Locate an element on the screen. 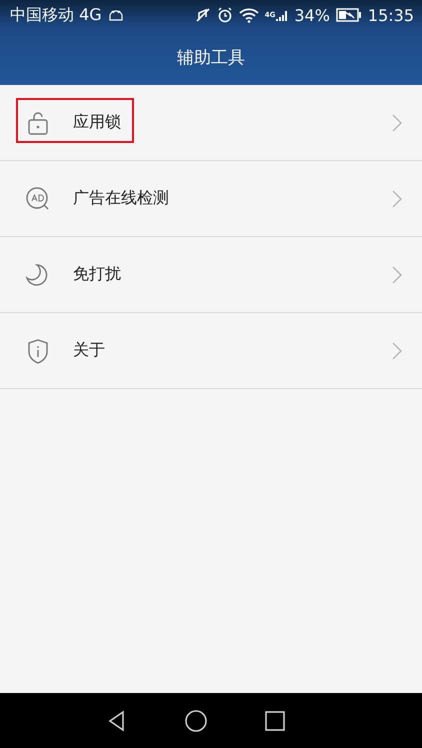  wifi-icon is located at coordinates (248, 15).